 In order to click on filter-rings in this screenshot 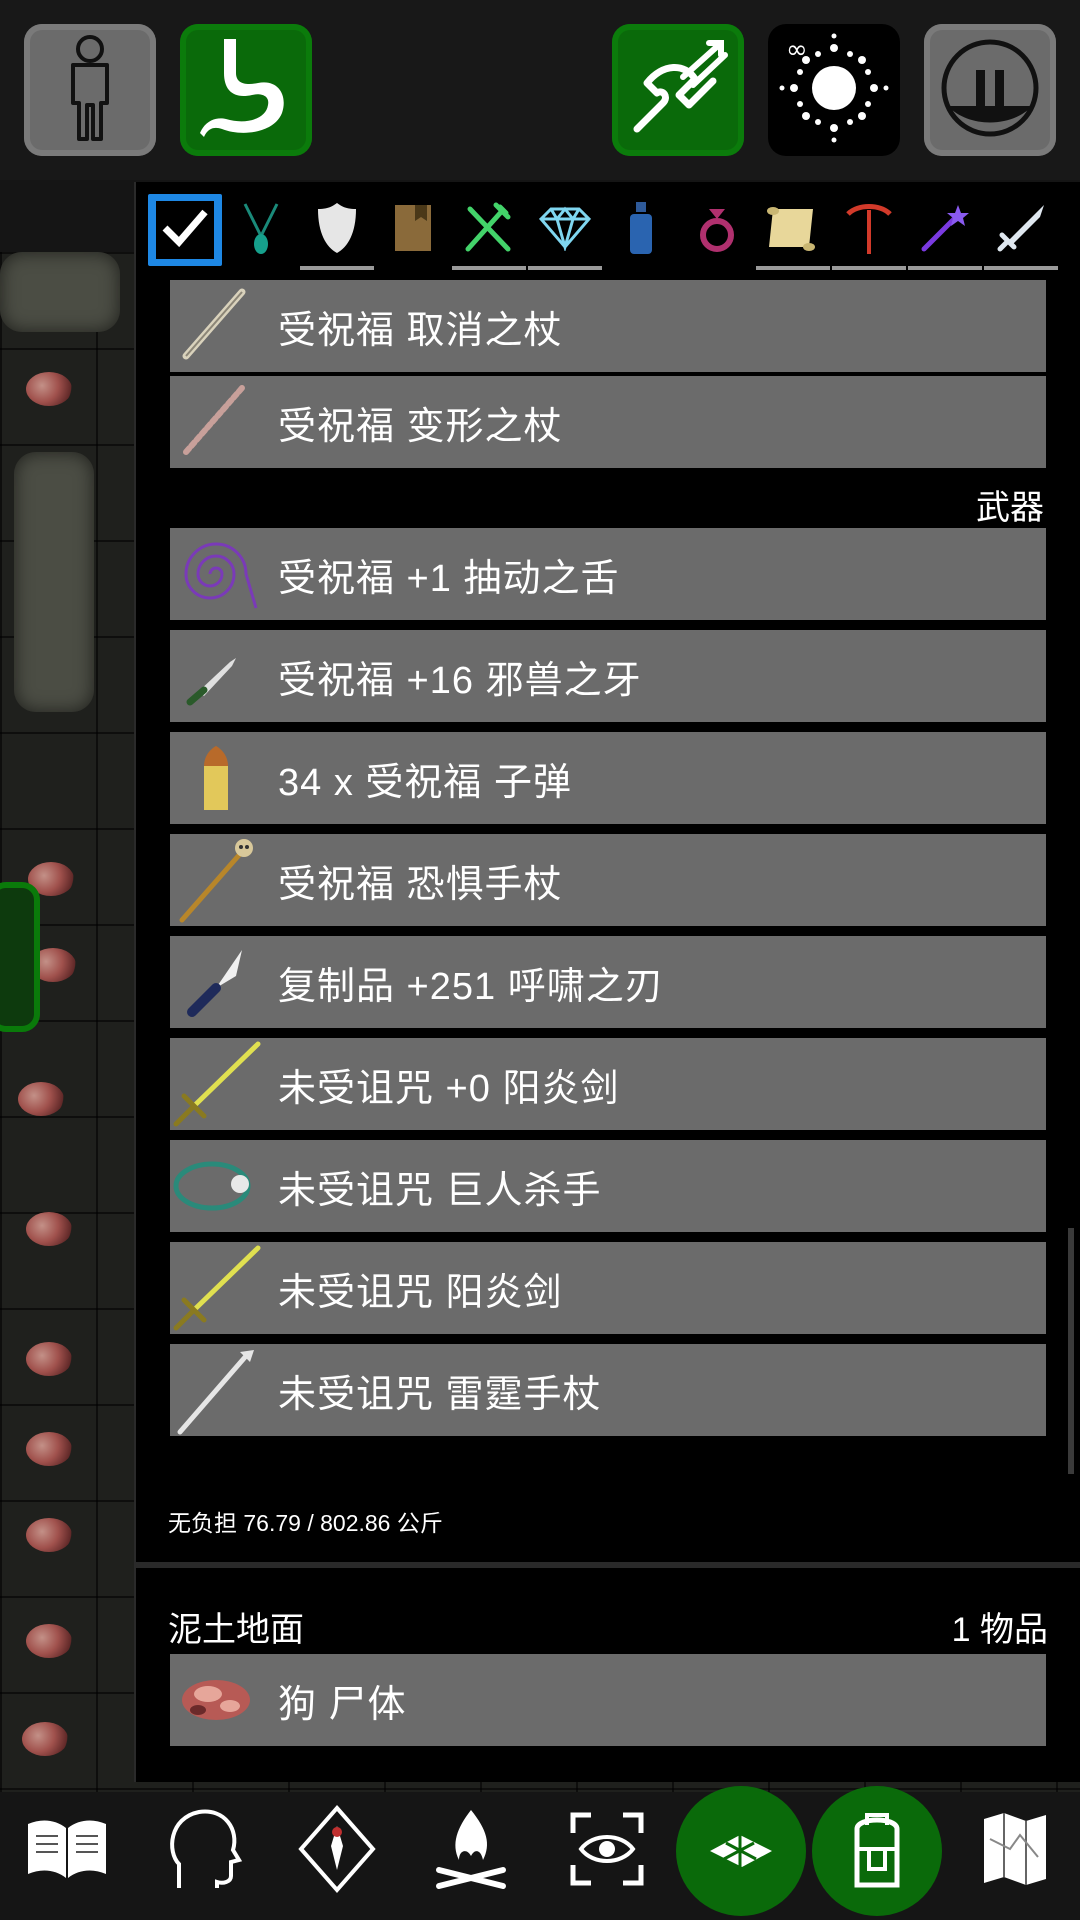, I will do `click(717, 230)`.